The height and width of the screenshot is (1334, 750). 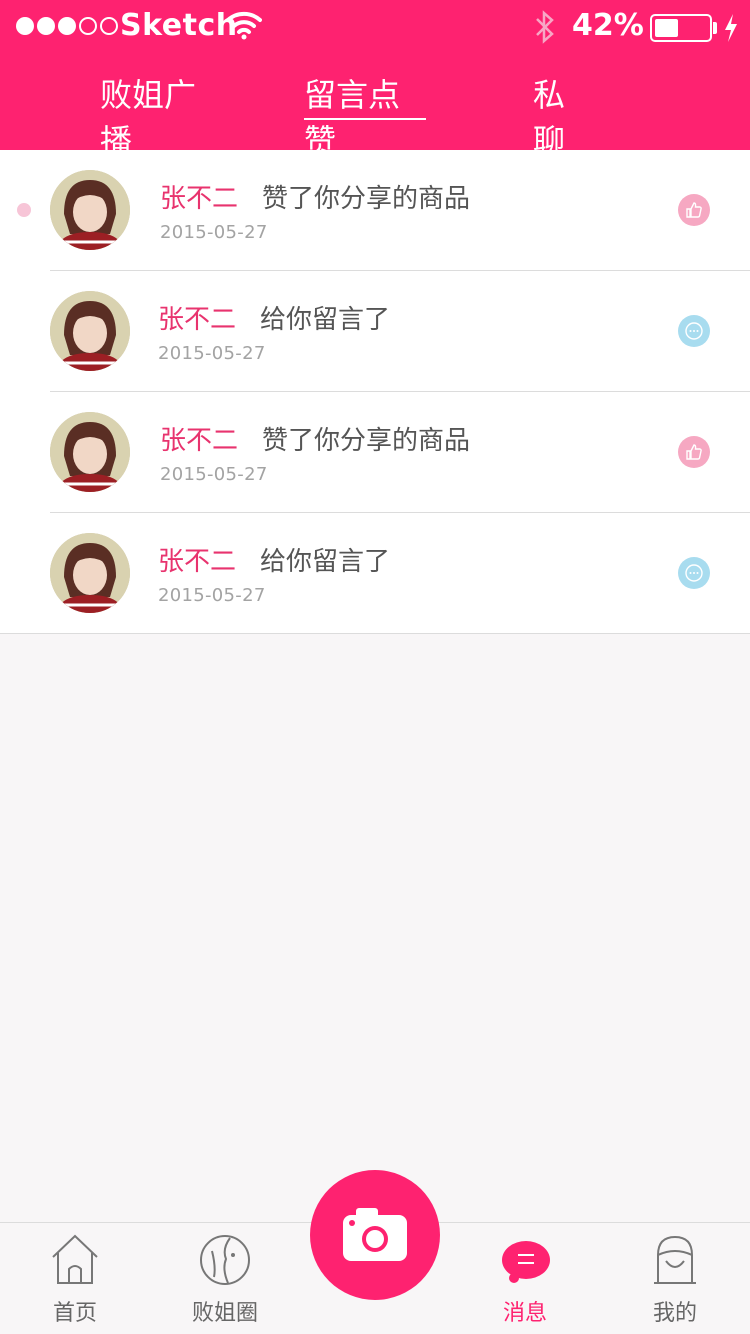 I want to click on battery-nub, so click(x=715, y=28).